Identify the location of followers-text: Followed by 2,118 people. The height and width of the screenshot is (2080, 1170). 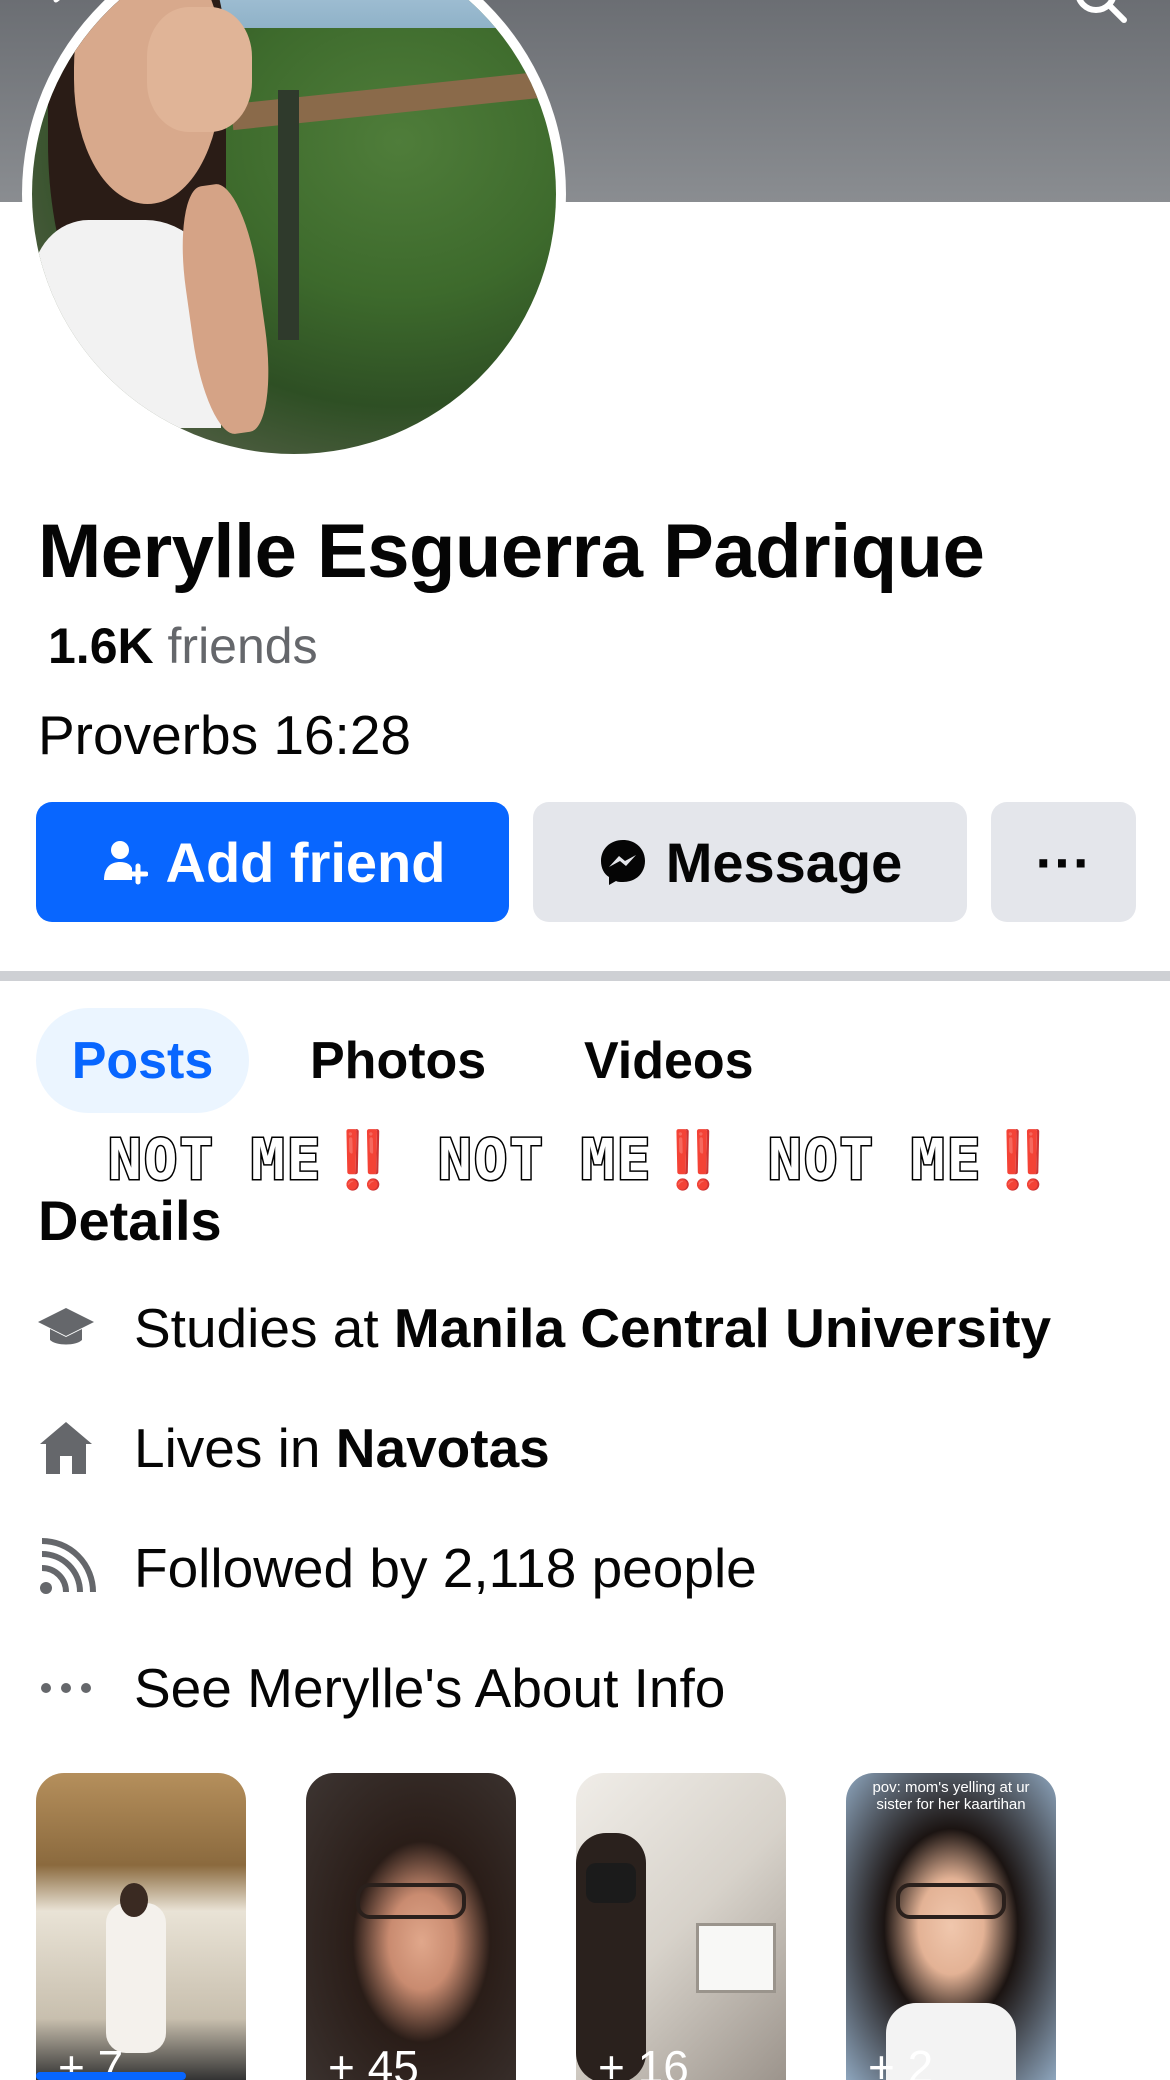
(445, 1568).